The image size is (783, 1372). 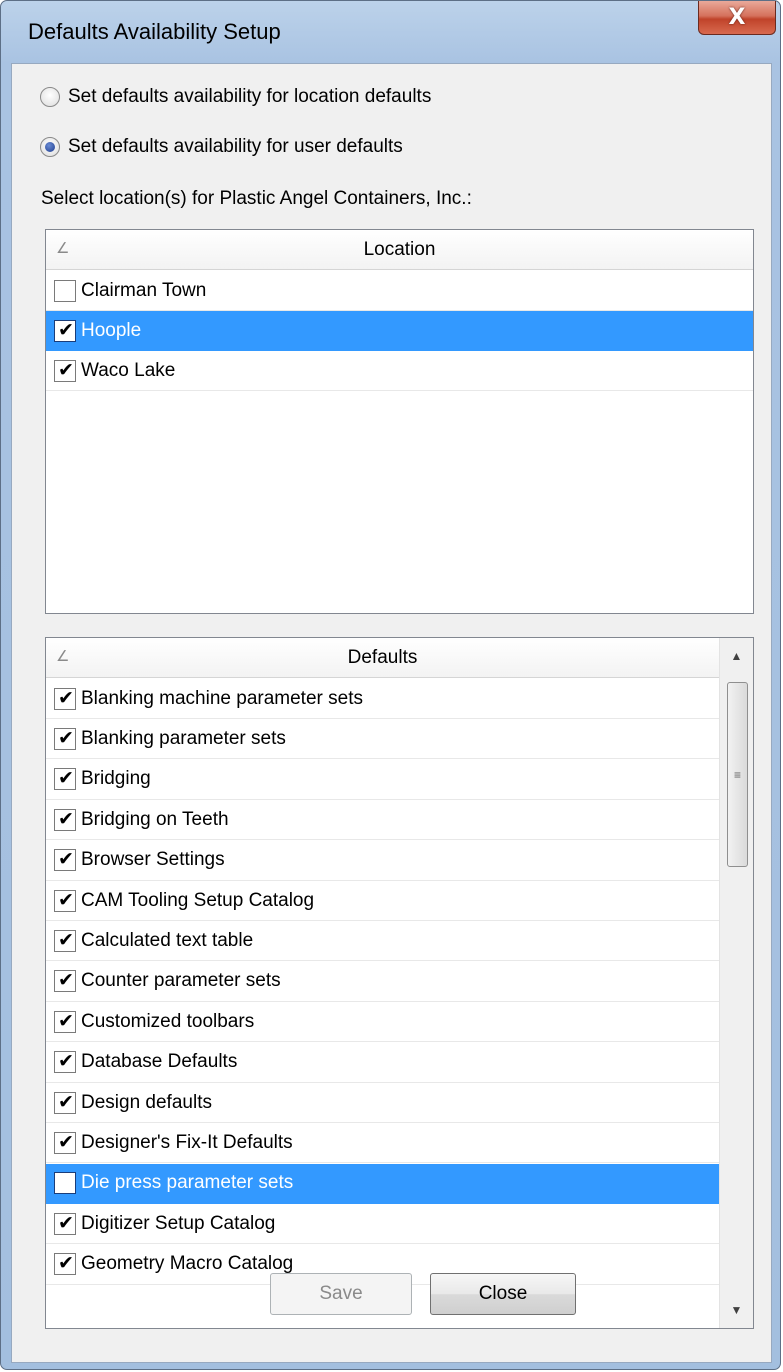 I want to click on row-label: Counter parameter sets, so click(x=181, y=981).